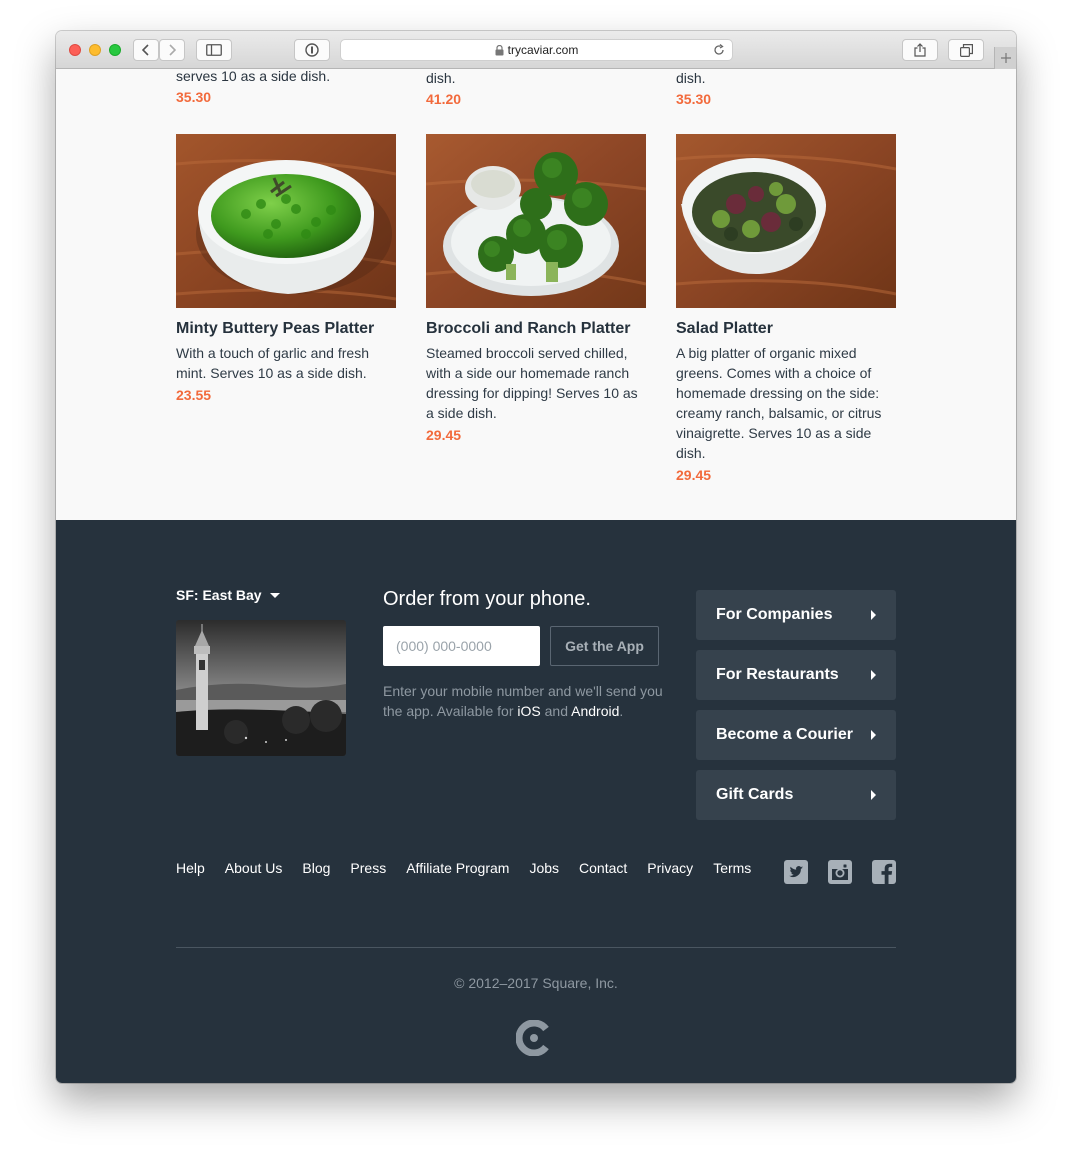  I want to click on gift-cards-button: Gift Cards, so click(796, 795).